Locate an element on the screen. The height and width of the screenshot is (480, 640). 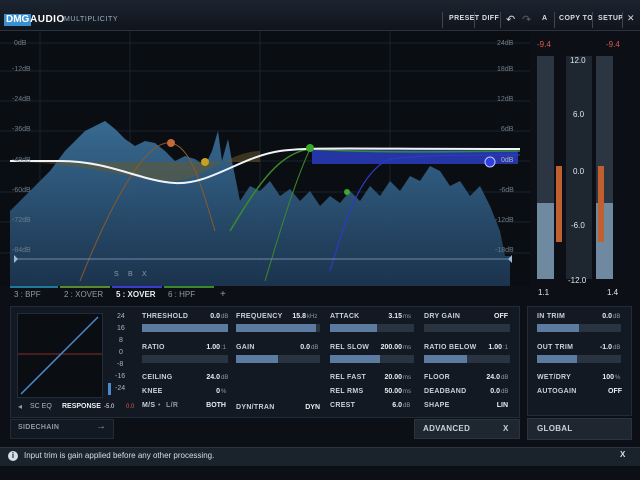
scale-label-4: -12.0 is located at coordinates (577, 280).